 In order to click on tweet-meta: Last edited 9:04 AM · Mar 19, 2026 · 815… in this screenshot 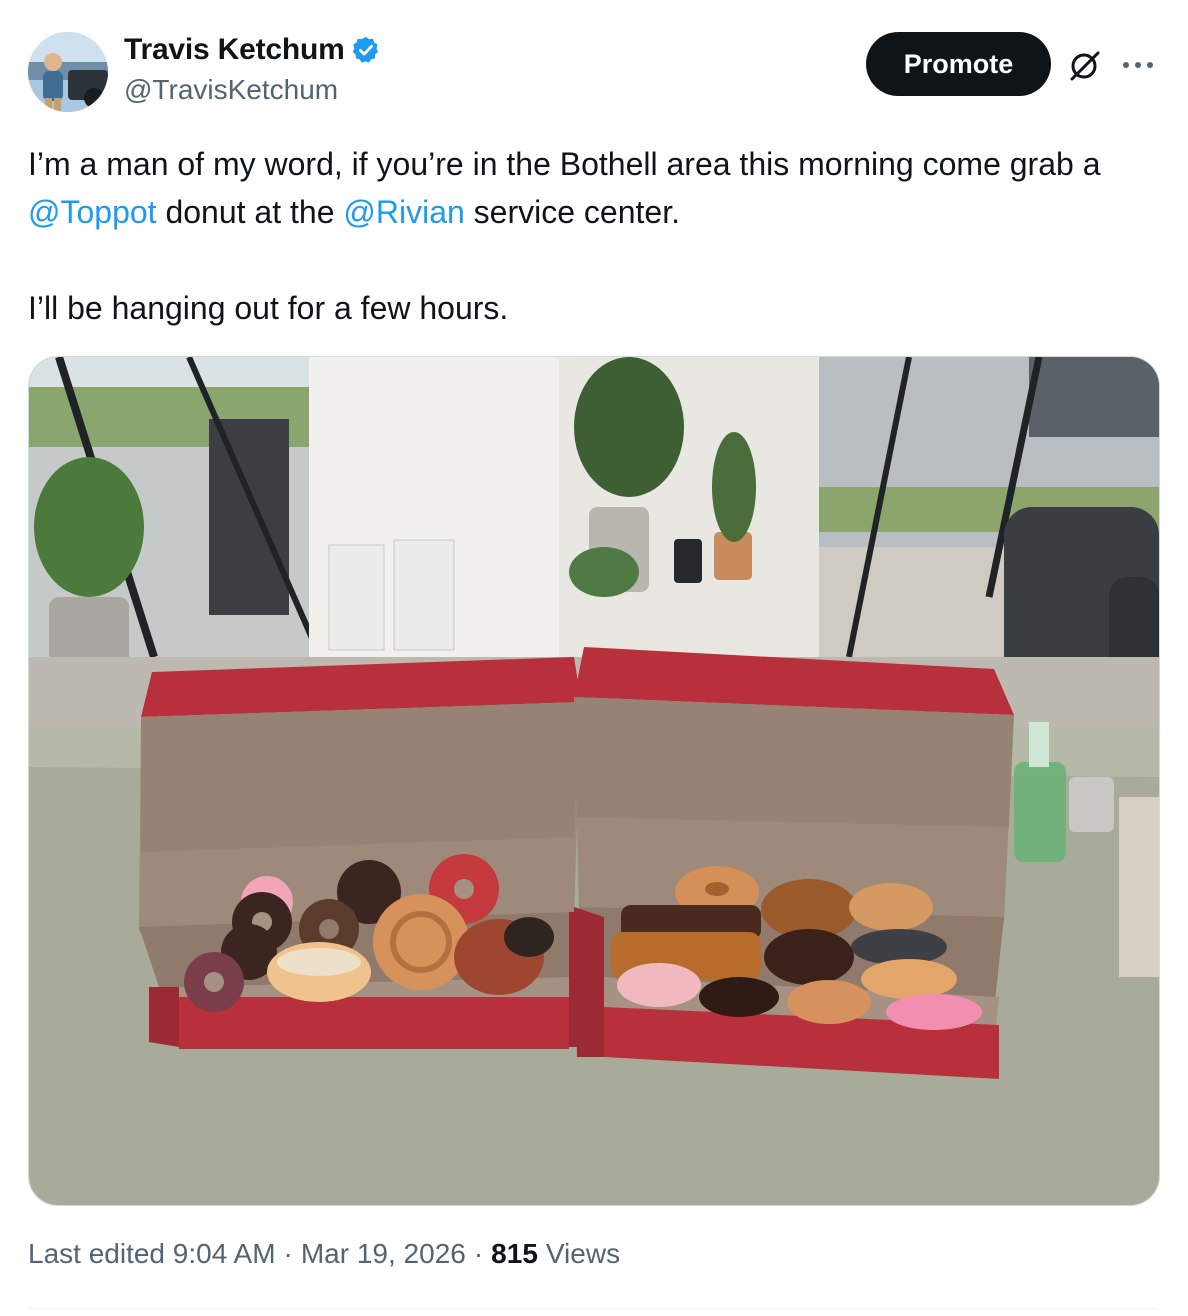, I will do `click(324, 1254)`.